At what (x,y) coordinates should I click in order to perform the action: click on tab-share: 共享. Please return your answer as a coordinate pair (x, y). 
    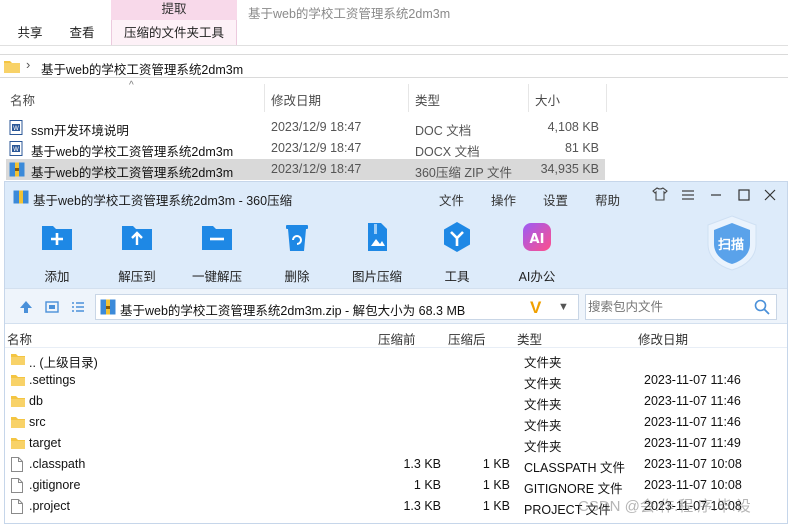
    Looking at the image, I should click on (30, 33).